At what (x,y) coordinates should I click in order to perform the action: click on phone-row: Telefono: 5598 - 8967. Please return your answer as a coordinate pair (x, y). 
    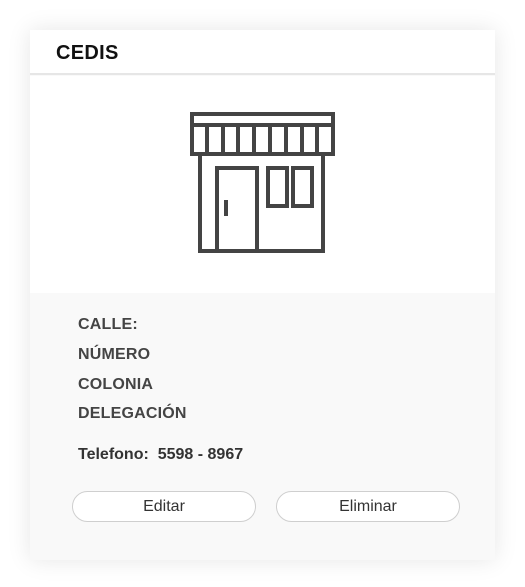
    Looking at the image, I should click on (160, 455).